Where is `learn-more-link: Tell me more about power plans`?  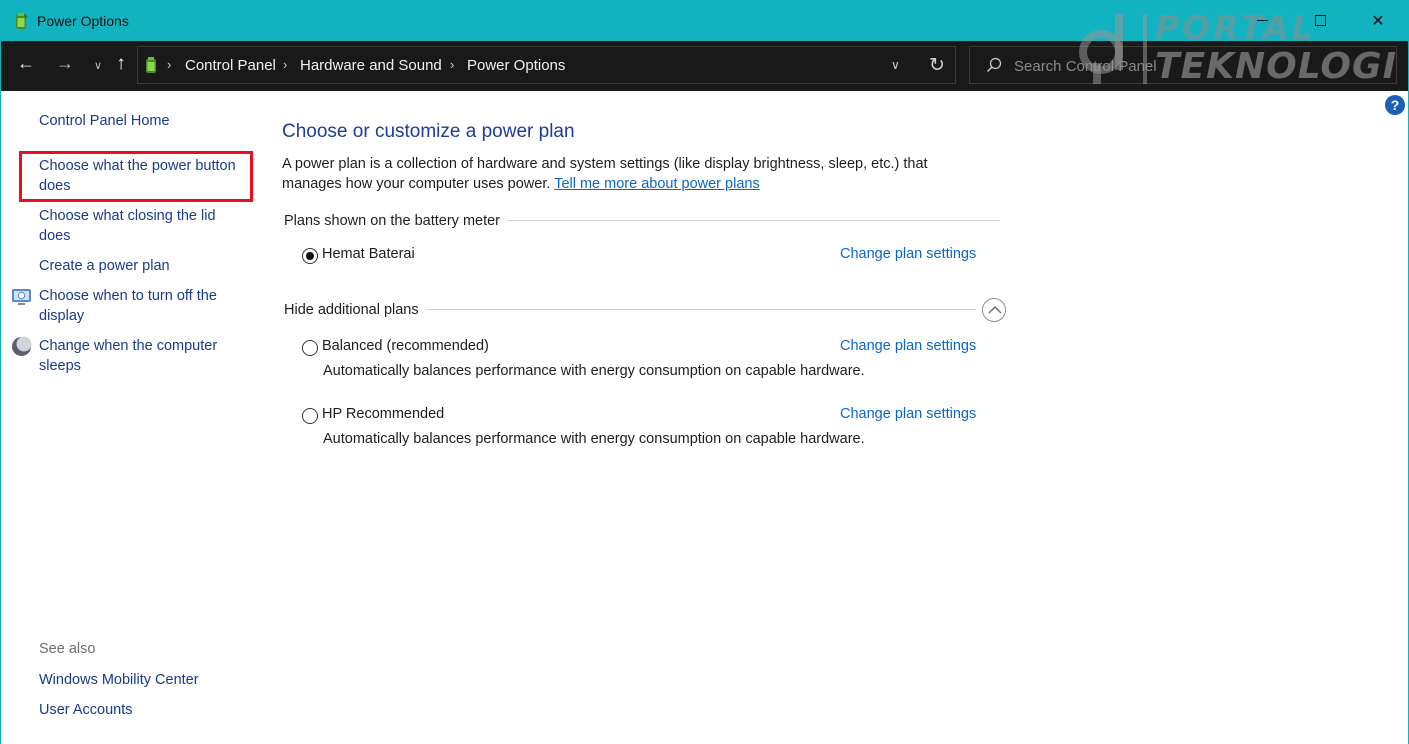 learn-more-link: Tell me more about power plans is located at coordinates (657, 184).